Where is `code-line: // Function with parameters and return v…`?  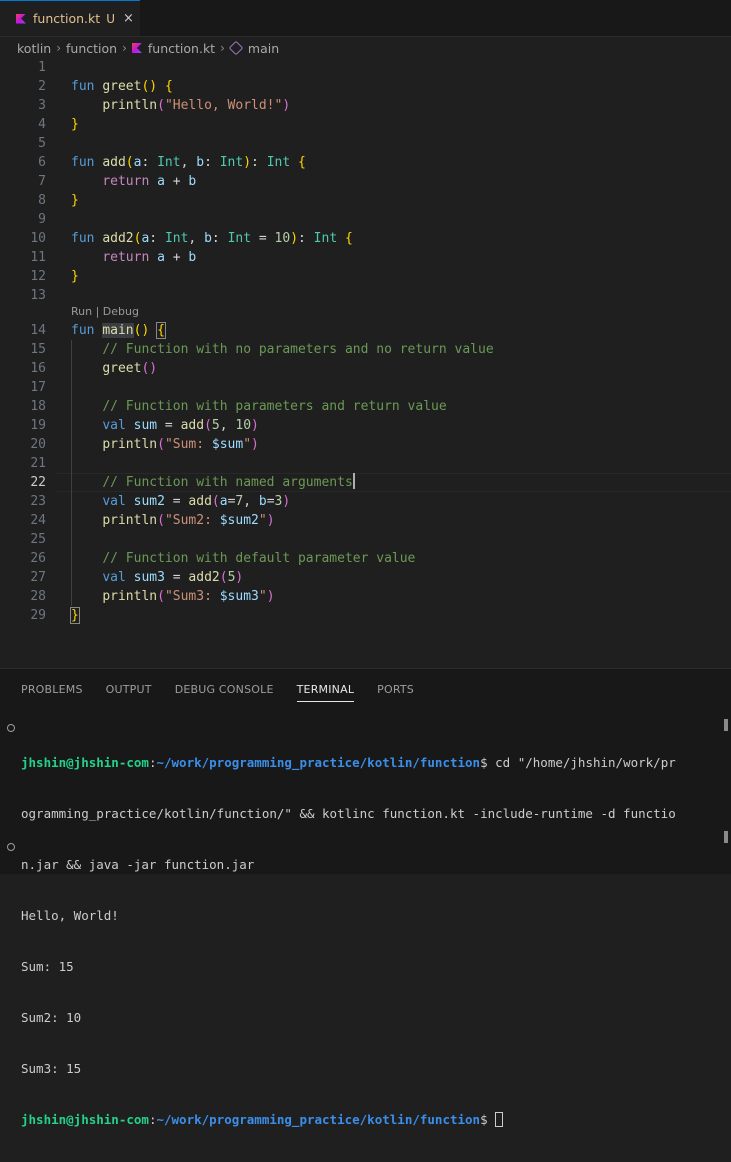 code-line: // Function with parameters and return v… is located at coordinates (259, 406).